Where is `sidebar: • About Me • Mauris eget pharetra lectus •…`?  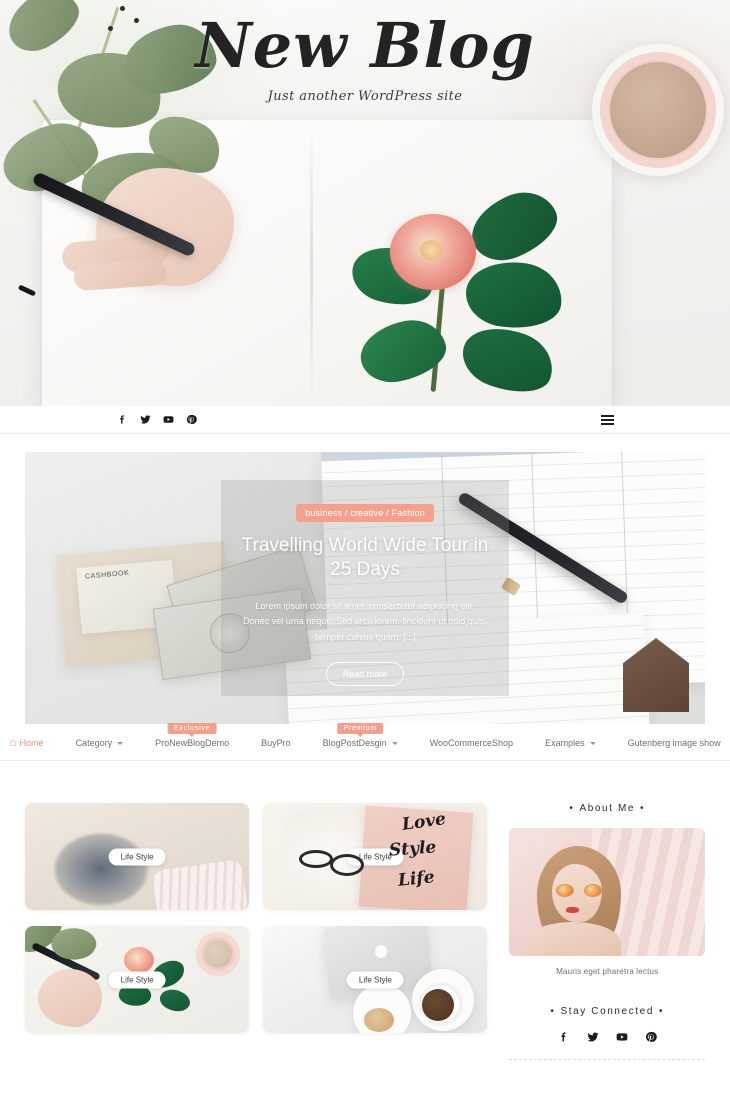
sidebar: • About Me • Mauris eget pharetra lectus •… is located at coordinates (607, 946).